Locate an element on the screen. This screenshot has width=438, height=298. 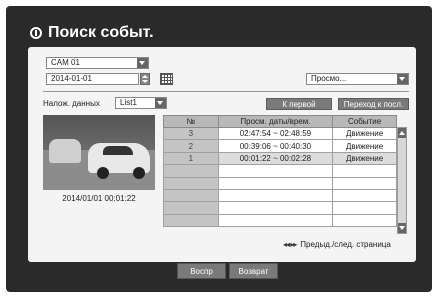
overlap-label: Налож. данных is located at coordinates (71, 103).